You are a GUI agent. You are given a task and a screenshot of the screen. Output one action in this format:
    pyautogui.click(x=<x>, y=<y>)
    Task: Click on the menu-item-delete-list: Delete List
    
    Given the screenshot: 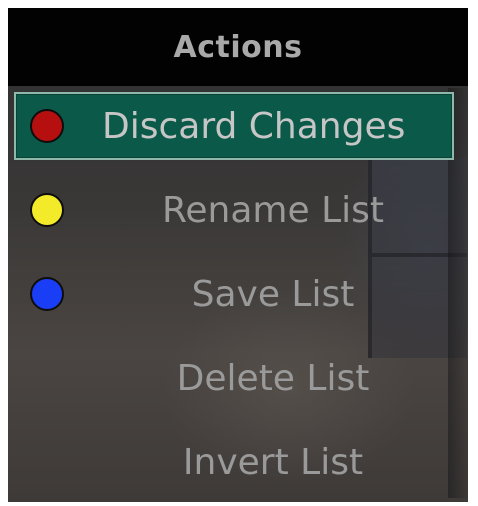 What is the action you would take?
    pyautogui.click(x=238, y=378)
    